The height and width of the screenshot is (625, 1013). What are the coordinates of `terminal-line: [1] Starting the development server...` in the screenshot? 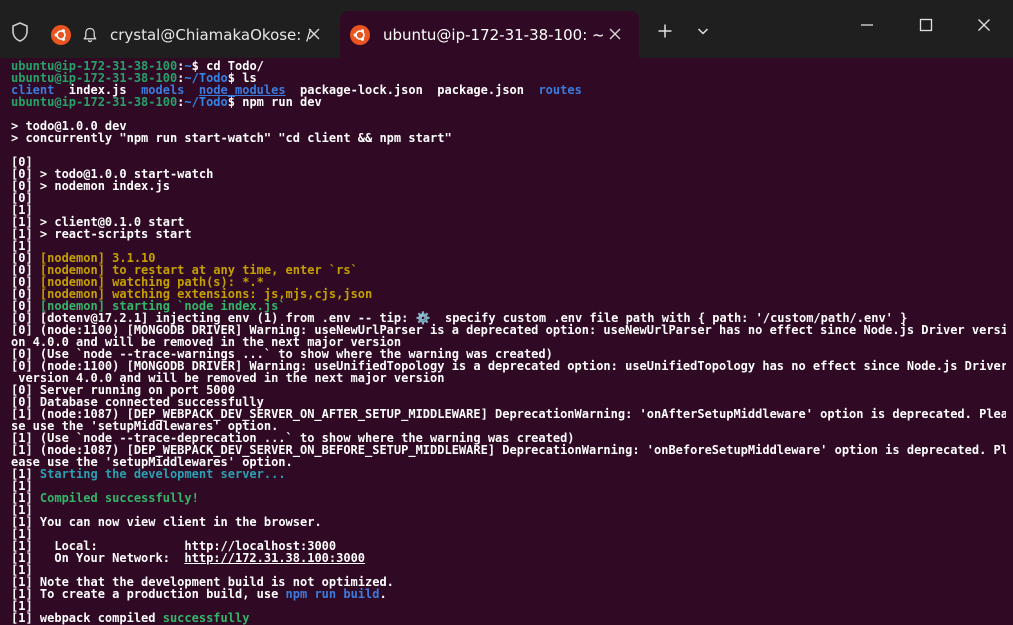 It's located at (508, 474).